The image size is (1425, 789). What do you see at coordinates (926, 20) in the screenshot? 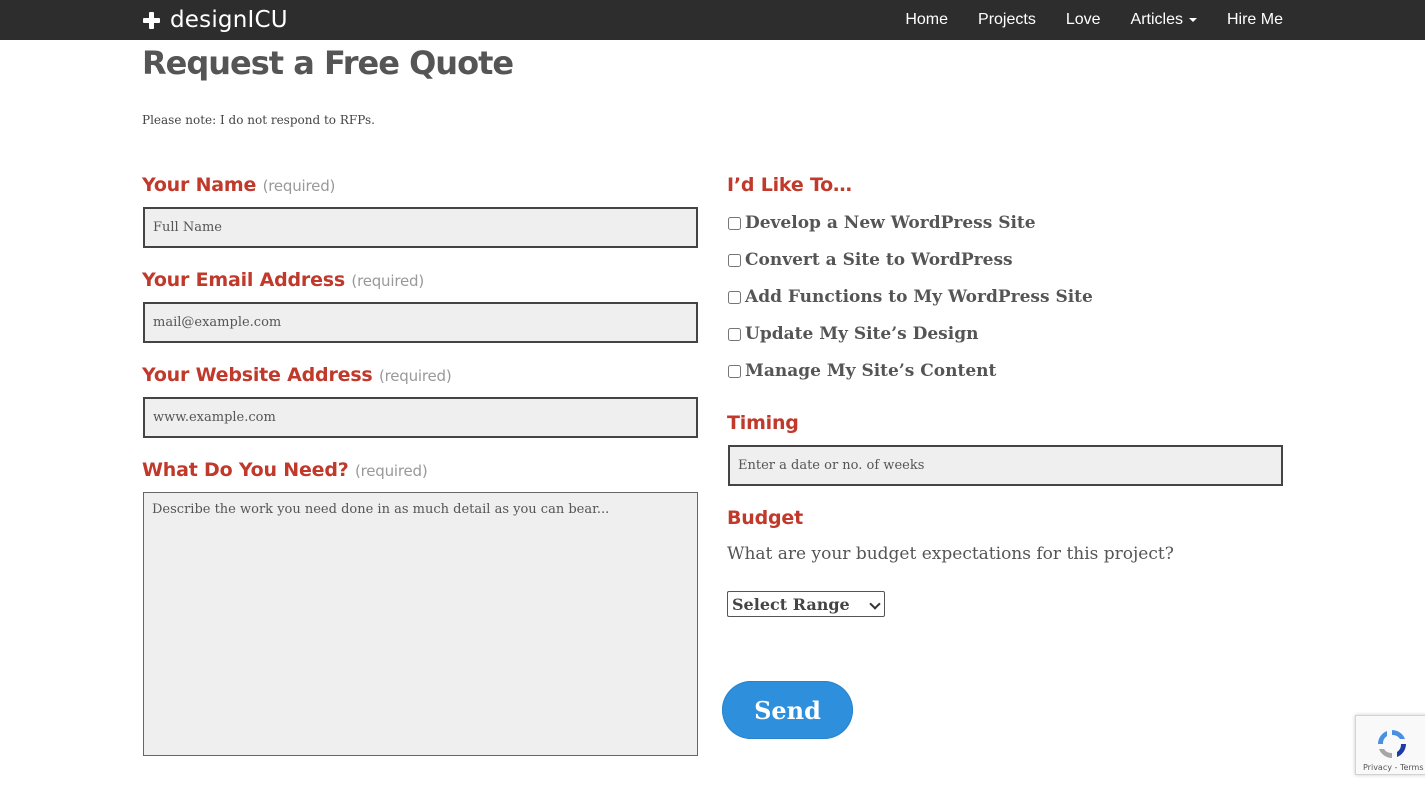
I see `nav-home: Home` at bounding box center [926, 20].